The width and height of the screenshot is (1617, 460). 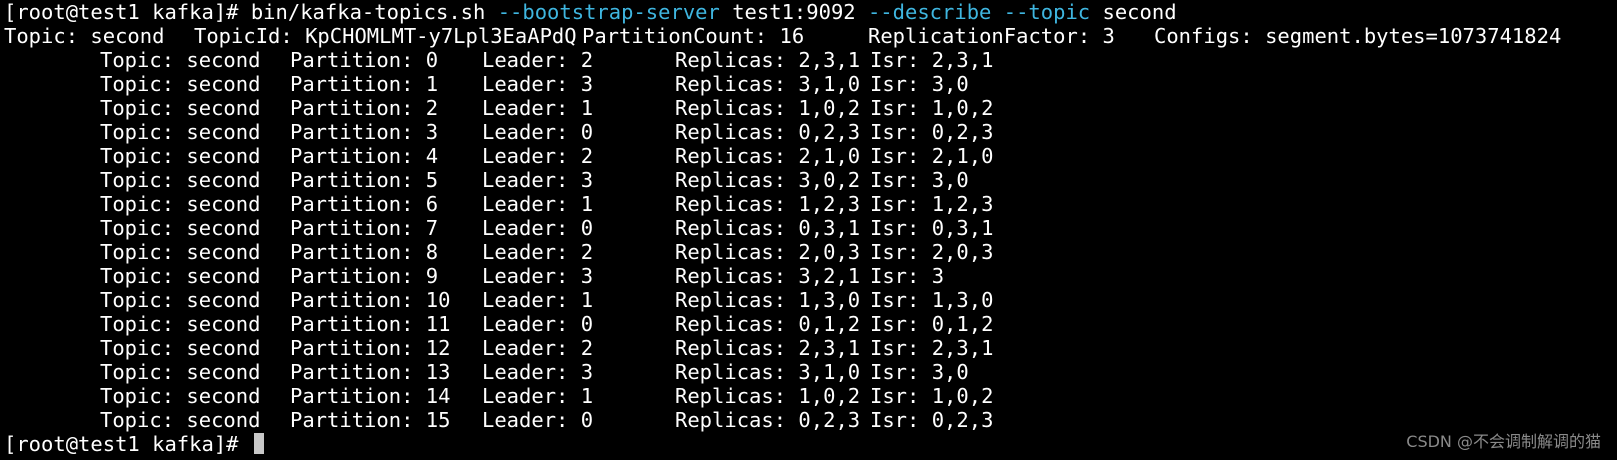 What do you see at coordinates (364, 228) in the screenshot?
I see `partition-number: Partition: 7` at bounding box center [364, 228].